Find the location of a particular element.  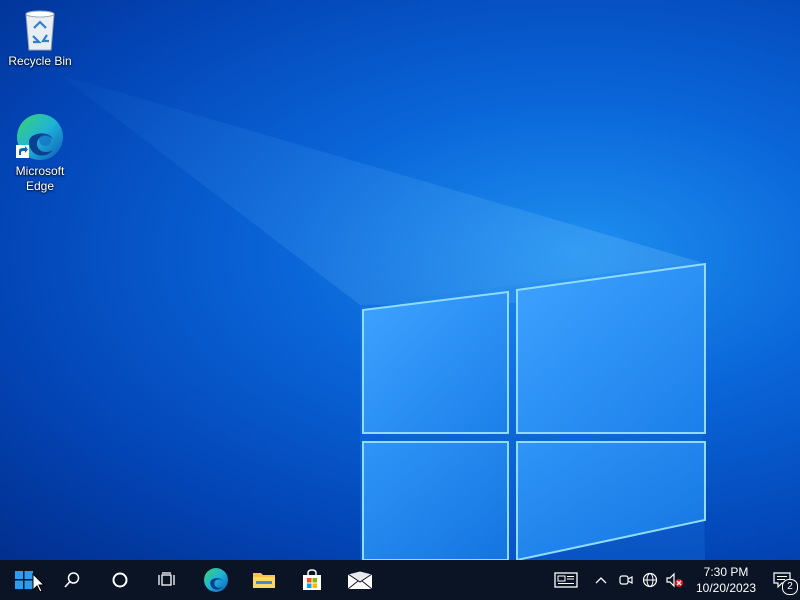

volume-muted-icon is located at coordinates (674, 580).